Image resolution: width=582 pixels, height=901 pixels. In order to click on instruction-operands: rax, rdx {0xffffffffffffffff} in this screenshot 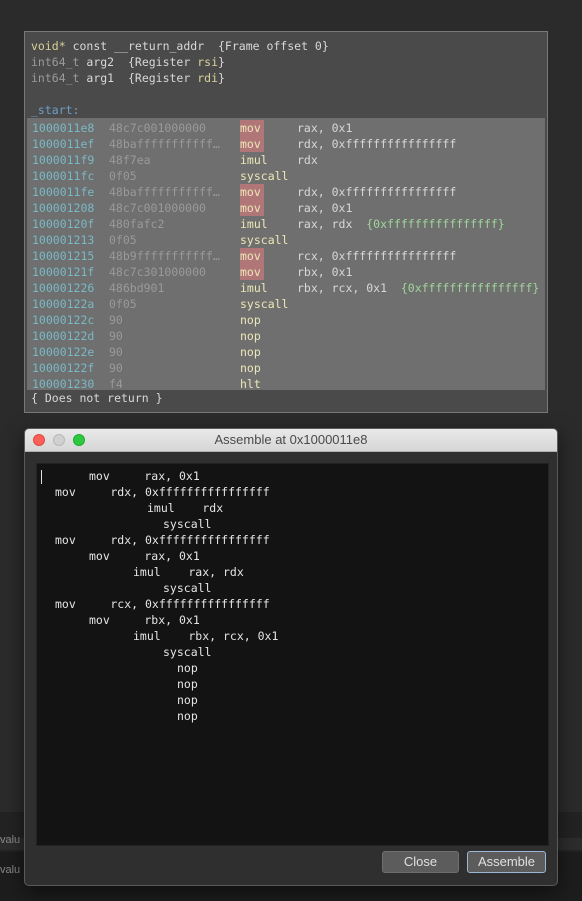, I will do `click(401, 224)`.